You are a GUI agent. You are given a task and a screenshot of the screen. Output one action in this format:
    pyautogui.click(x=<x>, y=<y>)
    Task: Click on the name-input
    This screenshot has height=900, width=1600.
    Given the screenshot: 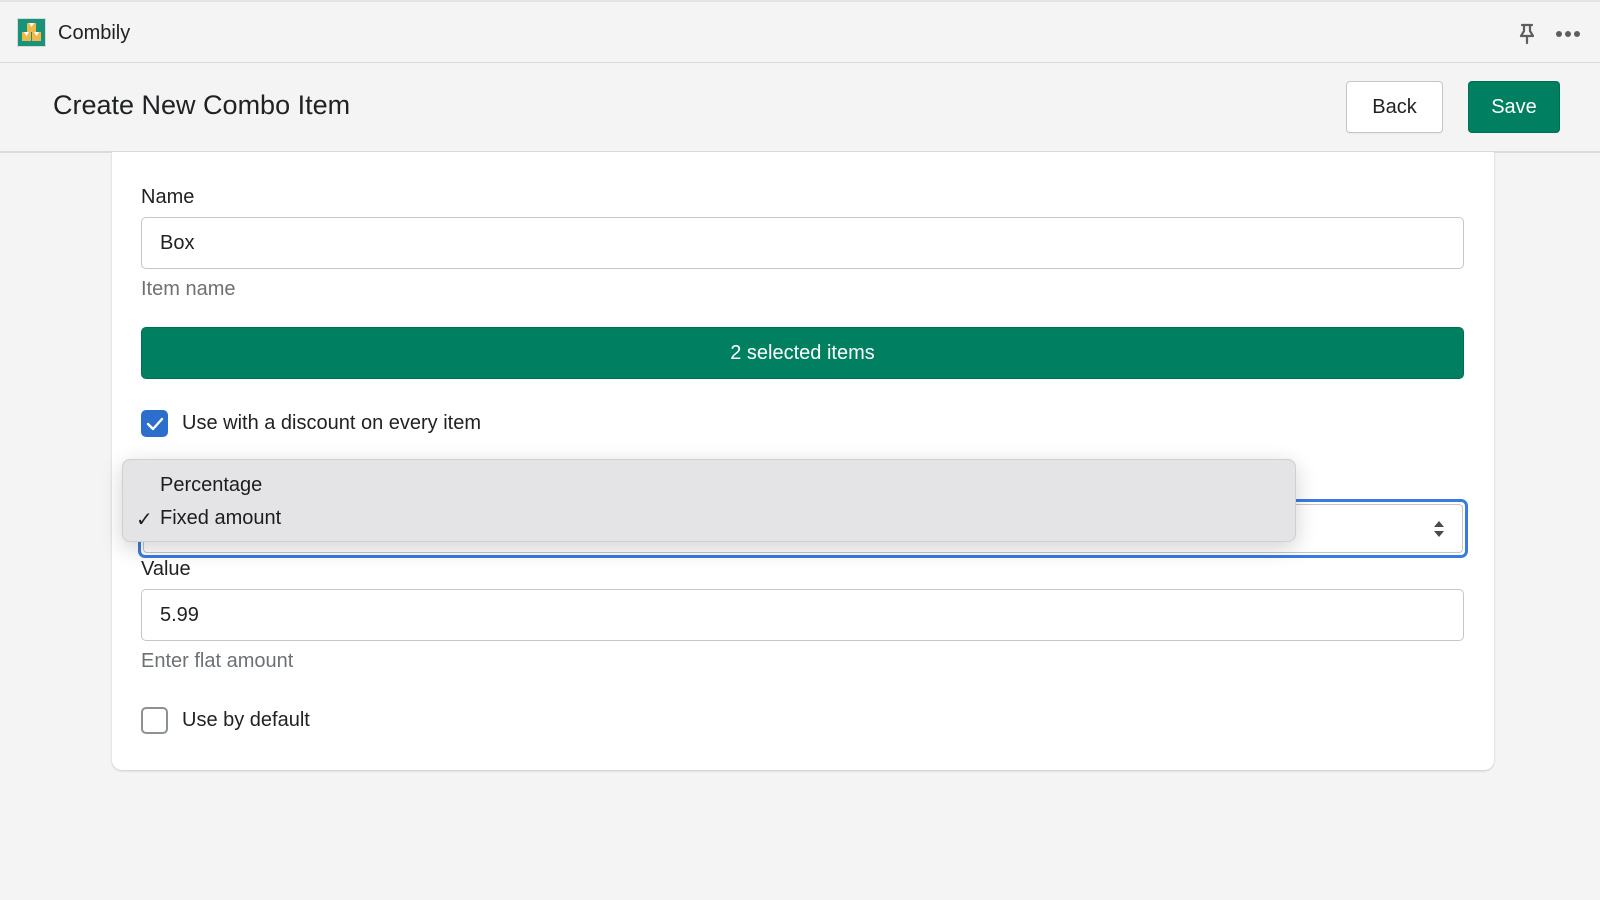 What is the action you would take?
    pyautogui.click(x=802, y=243)
    